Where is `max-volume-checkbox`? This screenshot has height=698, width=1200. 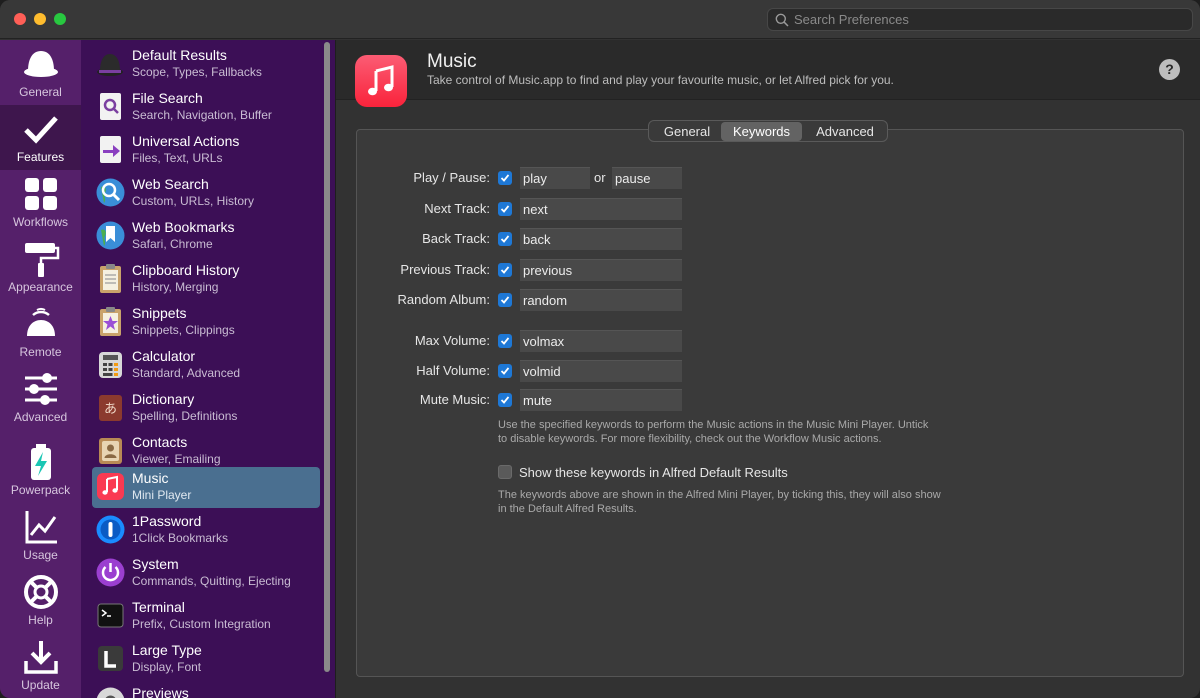
max-volume-checkbox is located at coordinates (505, 341).